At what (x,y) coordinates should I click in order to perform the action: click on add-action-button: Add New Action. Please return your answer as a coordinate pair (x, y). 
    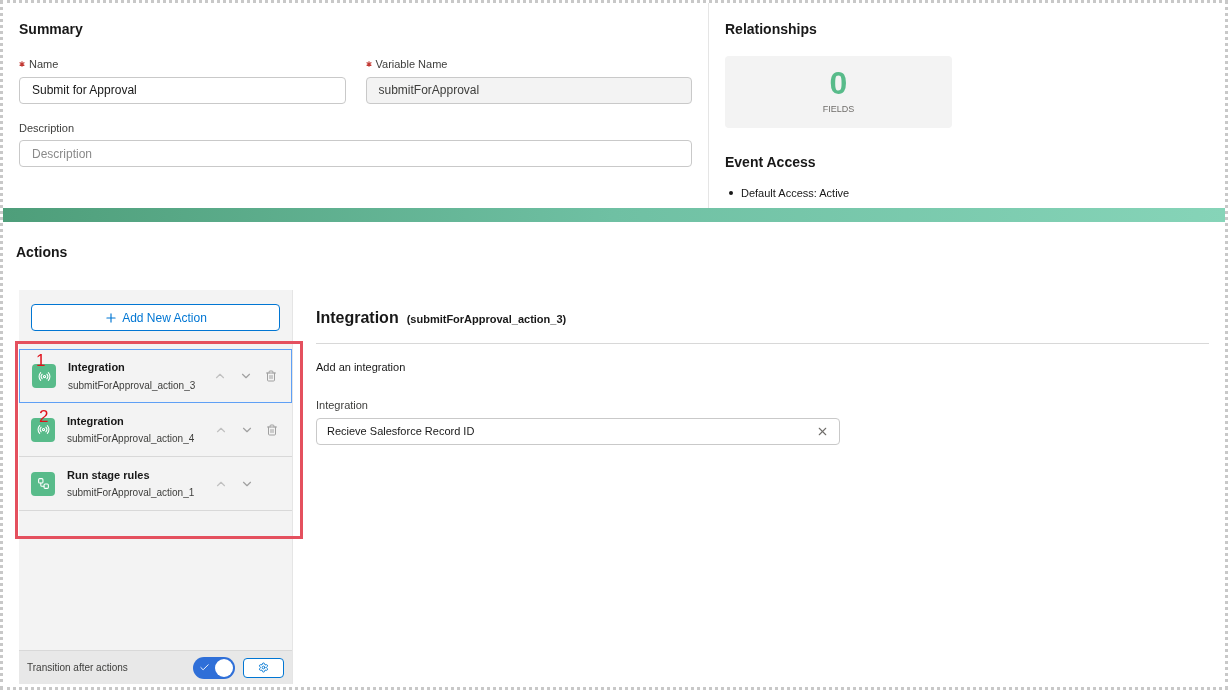
    Looking at the image, I should click on (155, 317).